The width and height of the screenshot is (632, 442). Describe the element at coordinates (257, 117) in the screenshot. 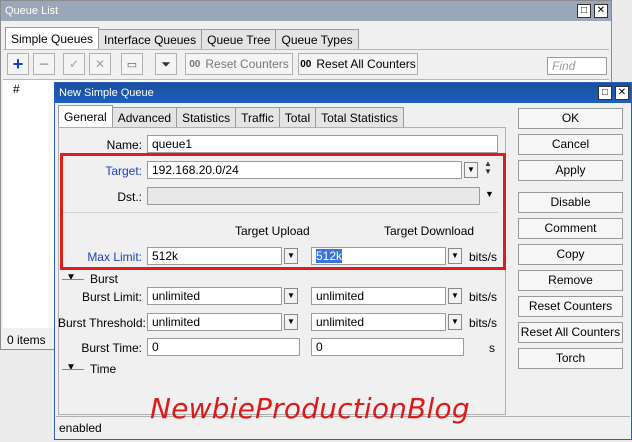

I see `tab-traffic: Traffic` at that location.